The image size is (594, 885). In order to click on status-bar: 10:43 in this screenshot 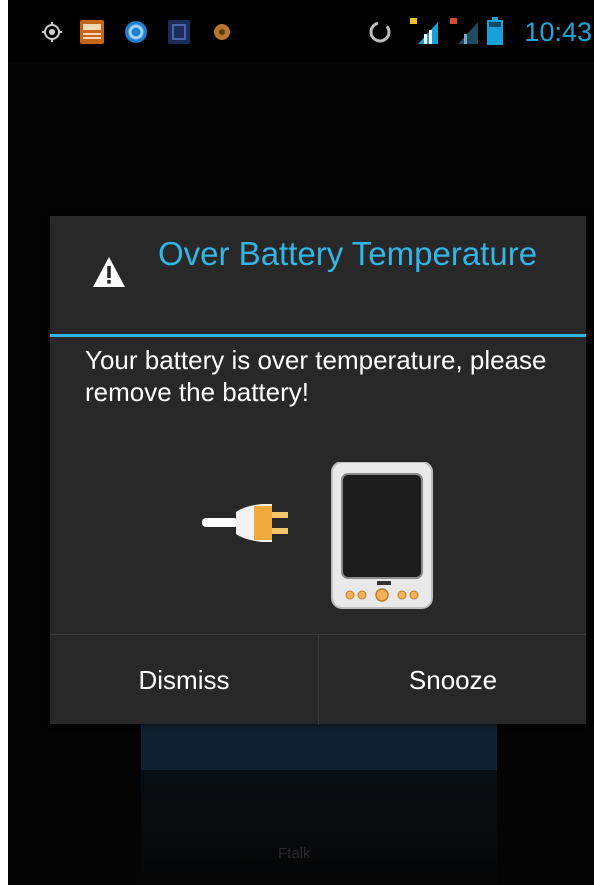, I will do `click(301, 31)`.